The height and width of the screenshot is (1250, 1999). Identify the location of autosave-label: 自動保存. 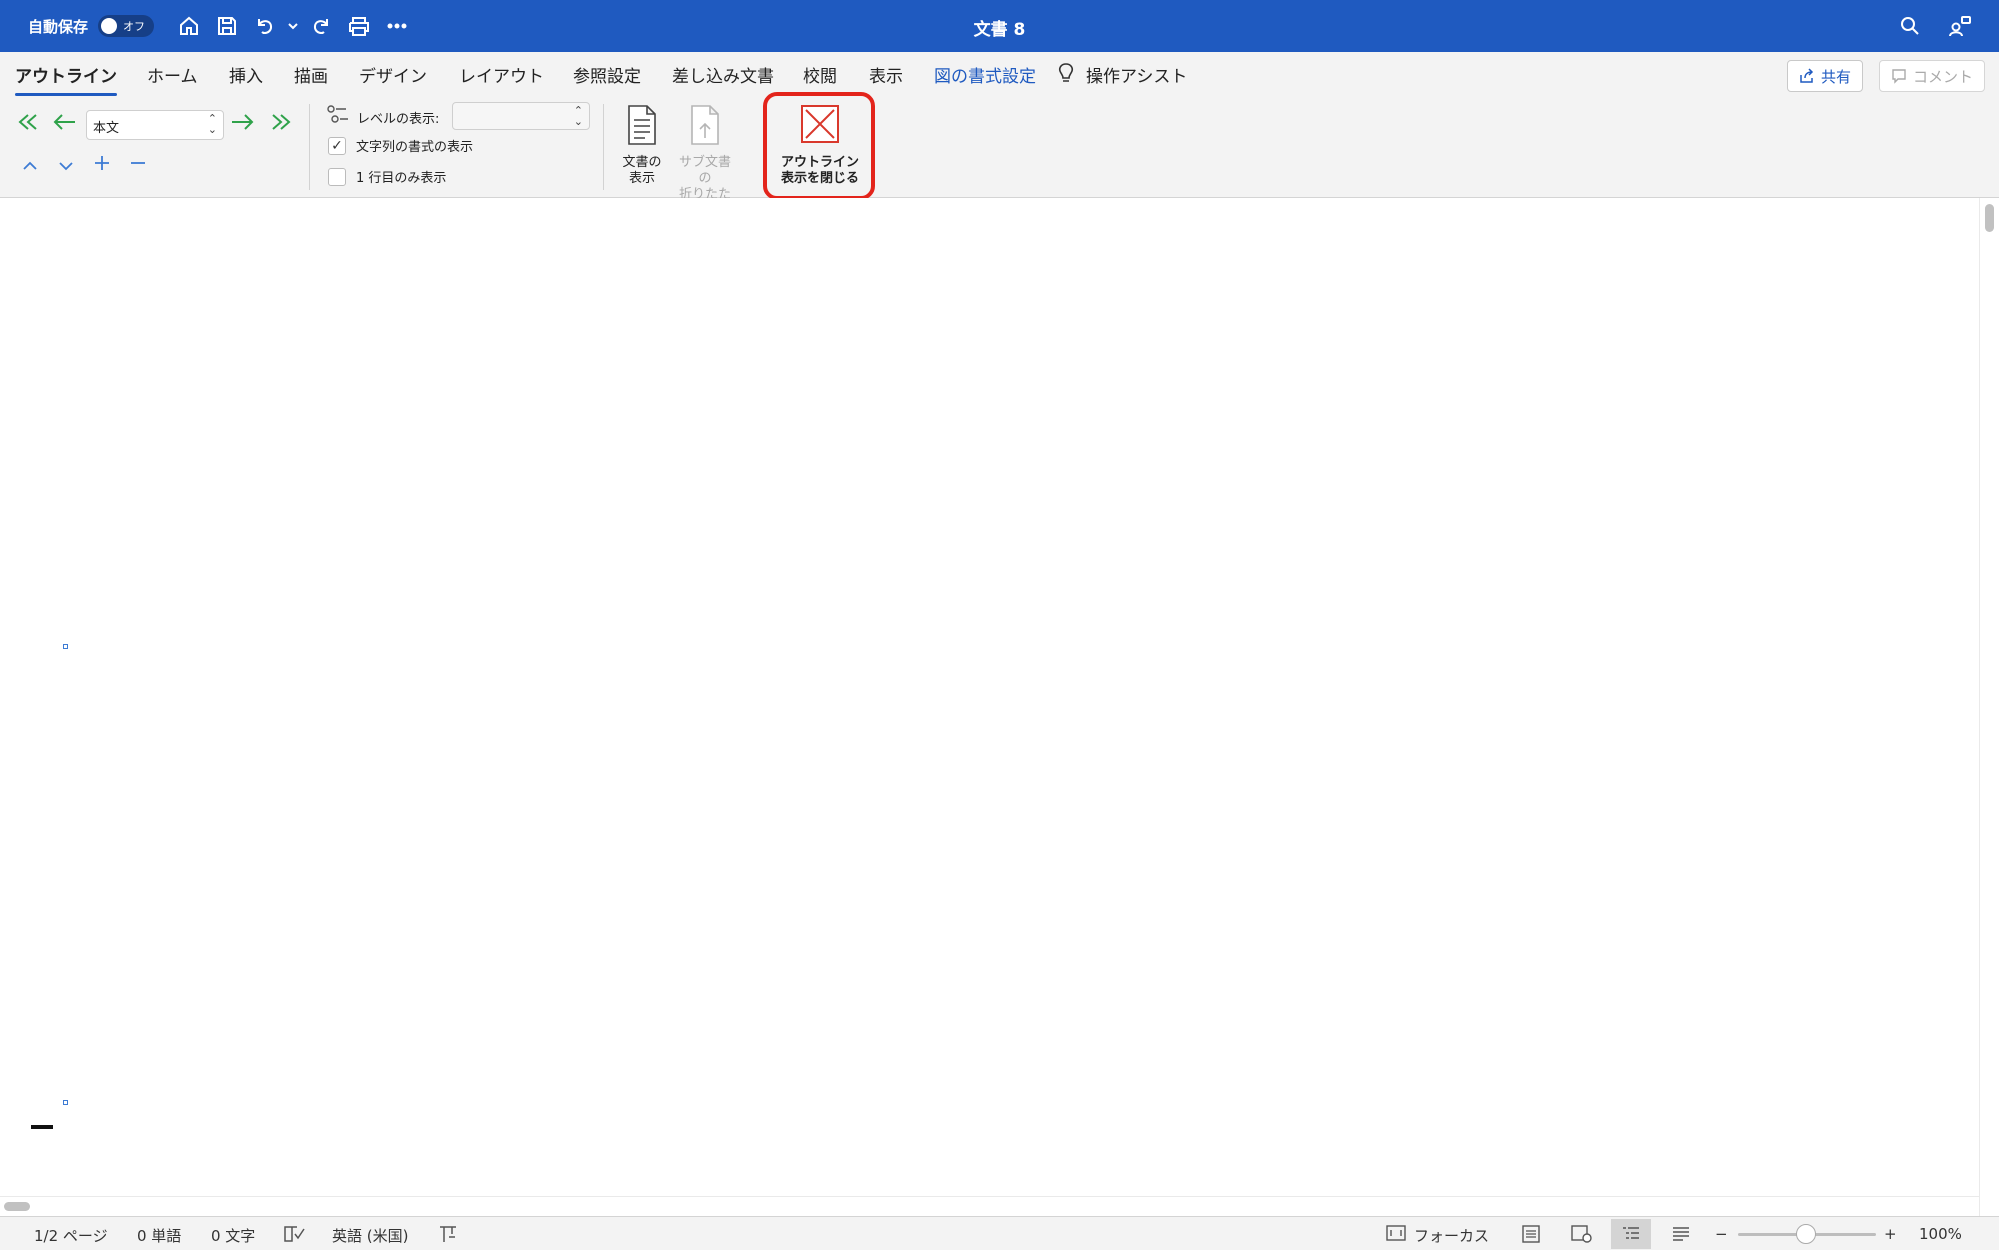
(58, 26).